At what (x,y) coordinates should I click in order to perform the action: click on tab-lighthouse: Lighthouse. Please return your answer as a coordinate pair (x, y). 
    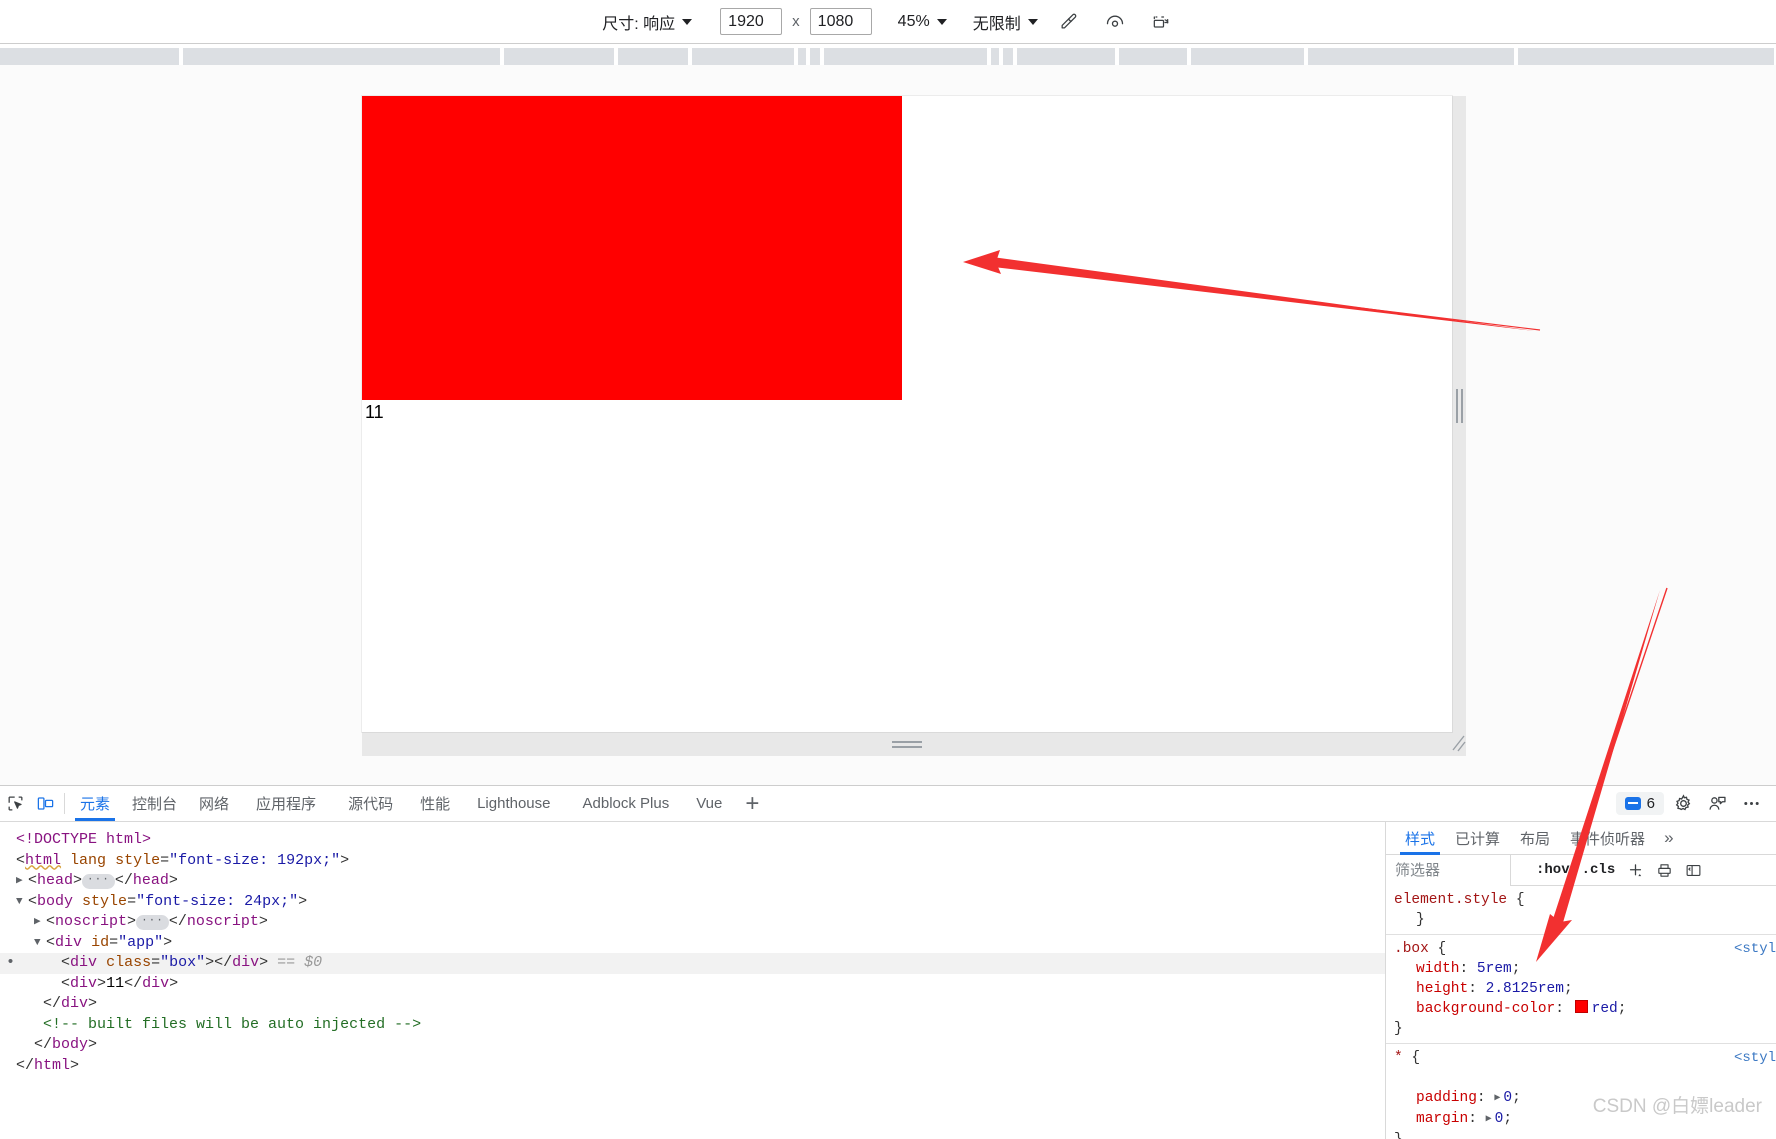
    Looking at the image, I should click on (513, 803).